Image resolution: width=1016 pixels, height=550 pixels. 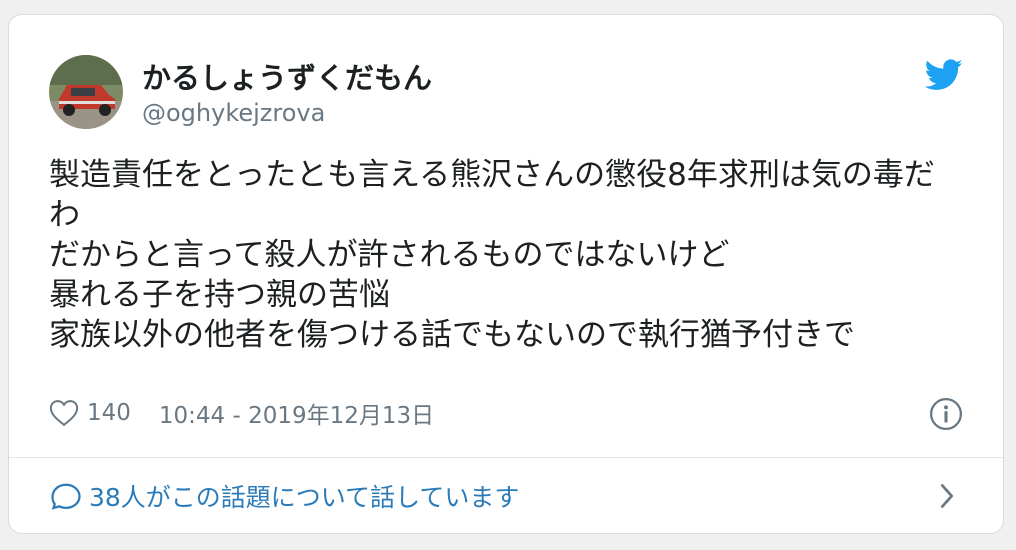 What do you see at coordinates (296, 413) in the screenshot?
I see `timestamp: 10:44 - 2019年12月13日` at bounding box center [296, 413].